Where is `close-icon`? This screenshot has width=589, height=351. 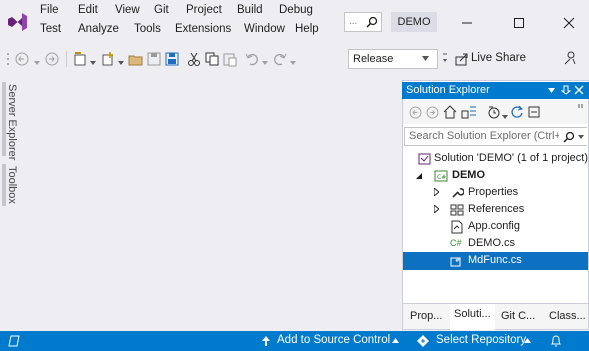 close-icon is located at coordinates (569, 23).